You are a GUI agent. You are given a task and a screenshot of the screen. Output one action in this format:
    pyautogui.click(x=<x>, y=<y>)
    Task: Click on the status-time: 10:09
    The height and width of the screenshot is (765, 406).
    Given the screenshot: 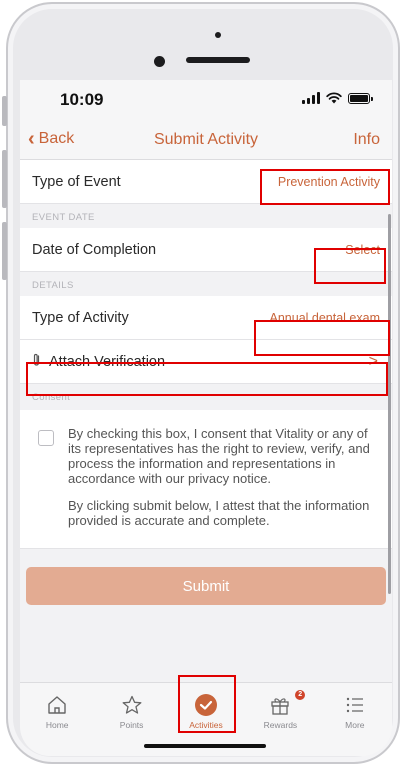 What is the action you would take?
    pyautogui.click(x=82, y=99)
    